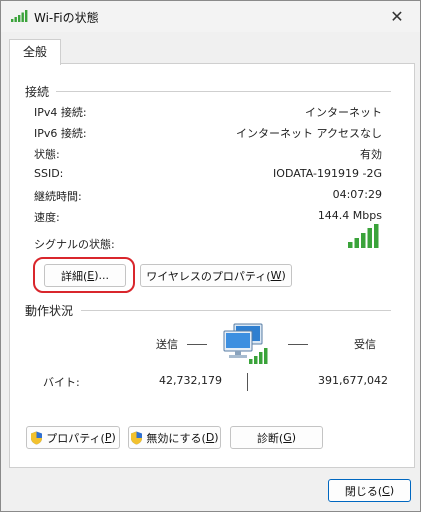 This screenshot has height=512, width=421. What do you see at coordinates (174, 437) in the screenshot?
I see `disable-button: 無効にする(D)` at bounding box center [174, 437].